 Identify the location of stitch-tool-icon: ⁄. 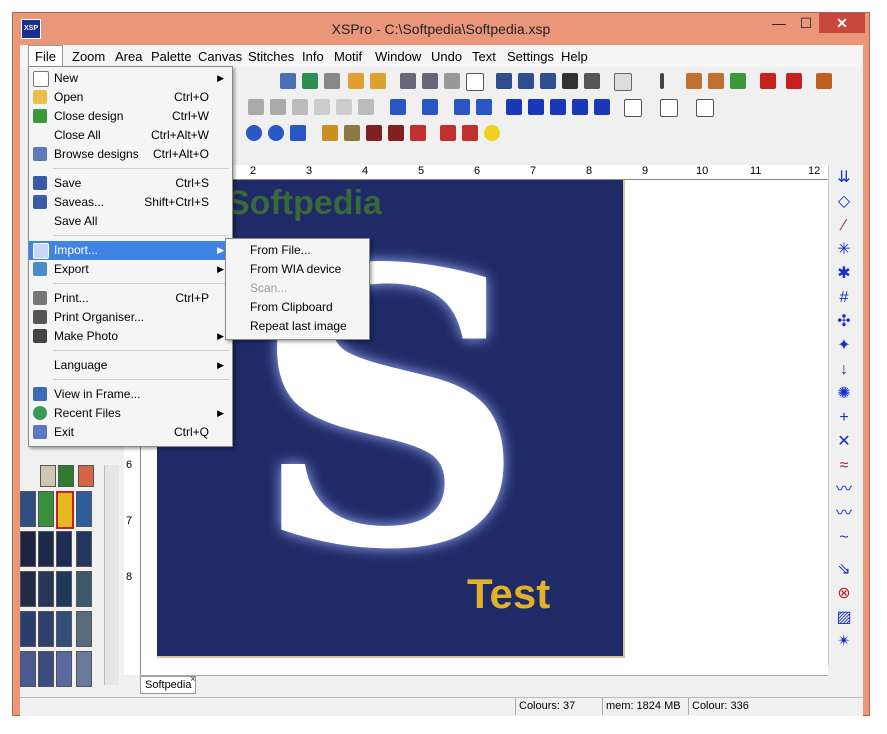
(844, 226).